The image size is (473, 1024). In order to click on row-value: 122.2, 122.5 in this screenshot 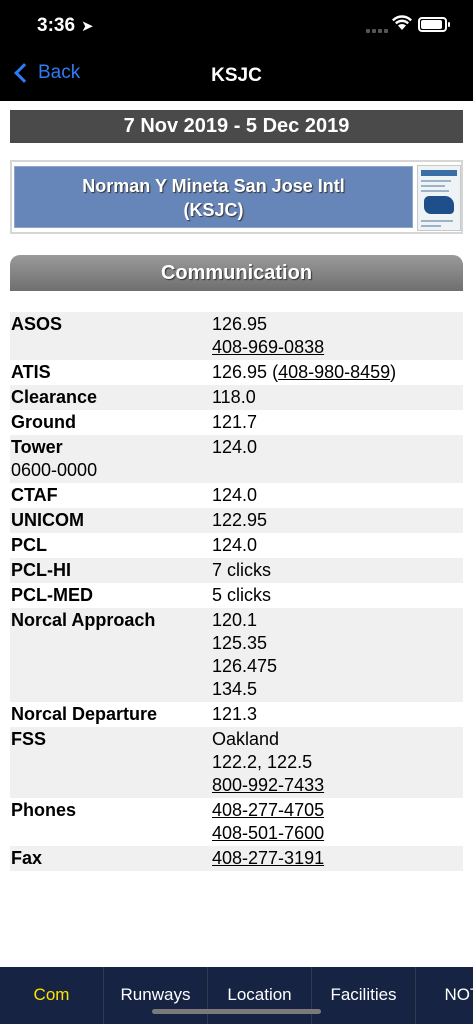, I will do `click(262, 762)`.